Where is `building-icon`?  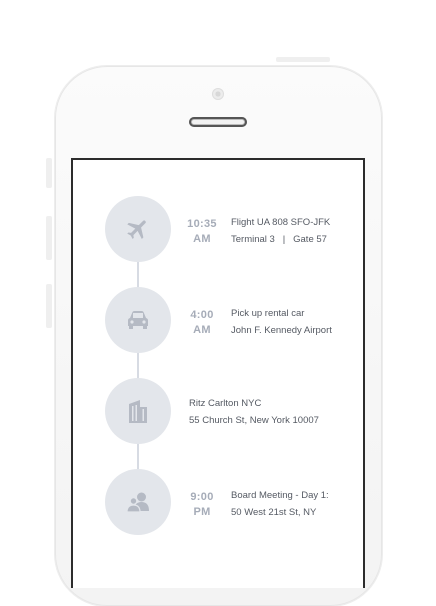
building-icon is located at coordinates (138, 411).